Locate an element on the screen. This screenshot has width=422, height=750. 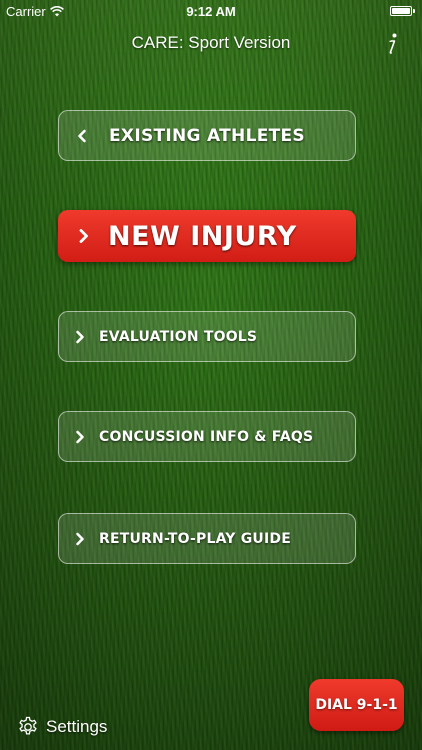
status-time: 9:12 AM is located at coordinates (211, 11).